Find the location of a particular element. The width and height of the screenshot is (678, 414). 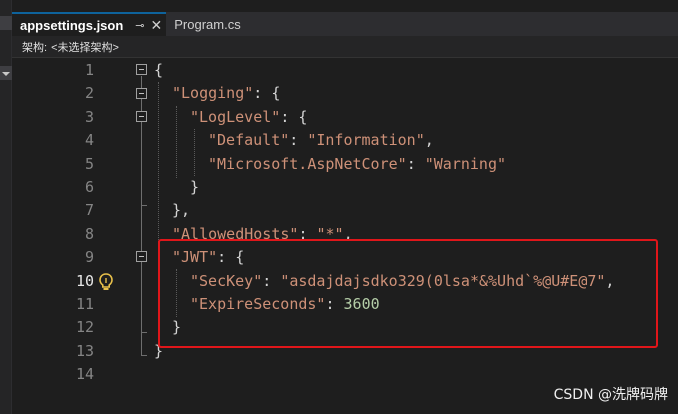

brace: } is located at coordinates (195, 187).